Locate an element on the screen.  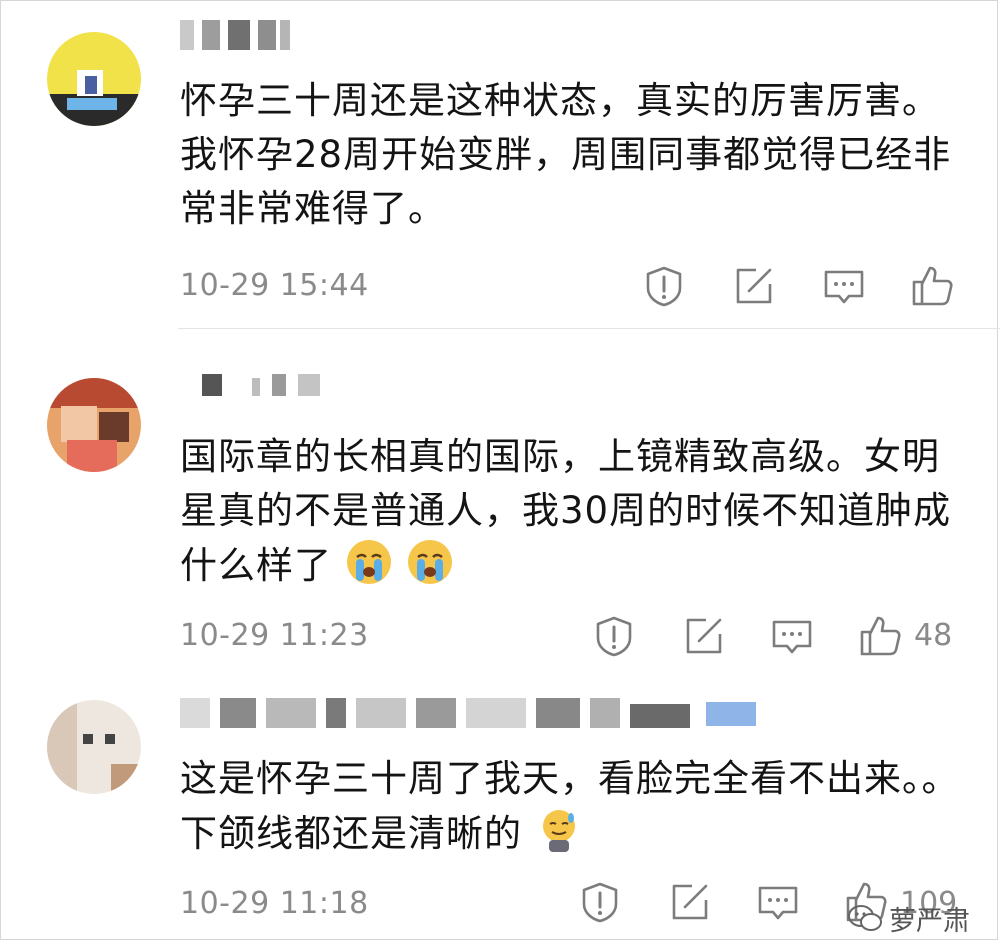
divider is located at coordinates (589, 328).